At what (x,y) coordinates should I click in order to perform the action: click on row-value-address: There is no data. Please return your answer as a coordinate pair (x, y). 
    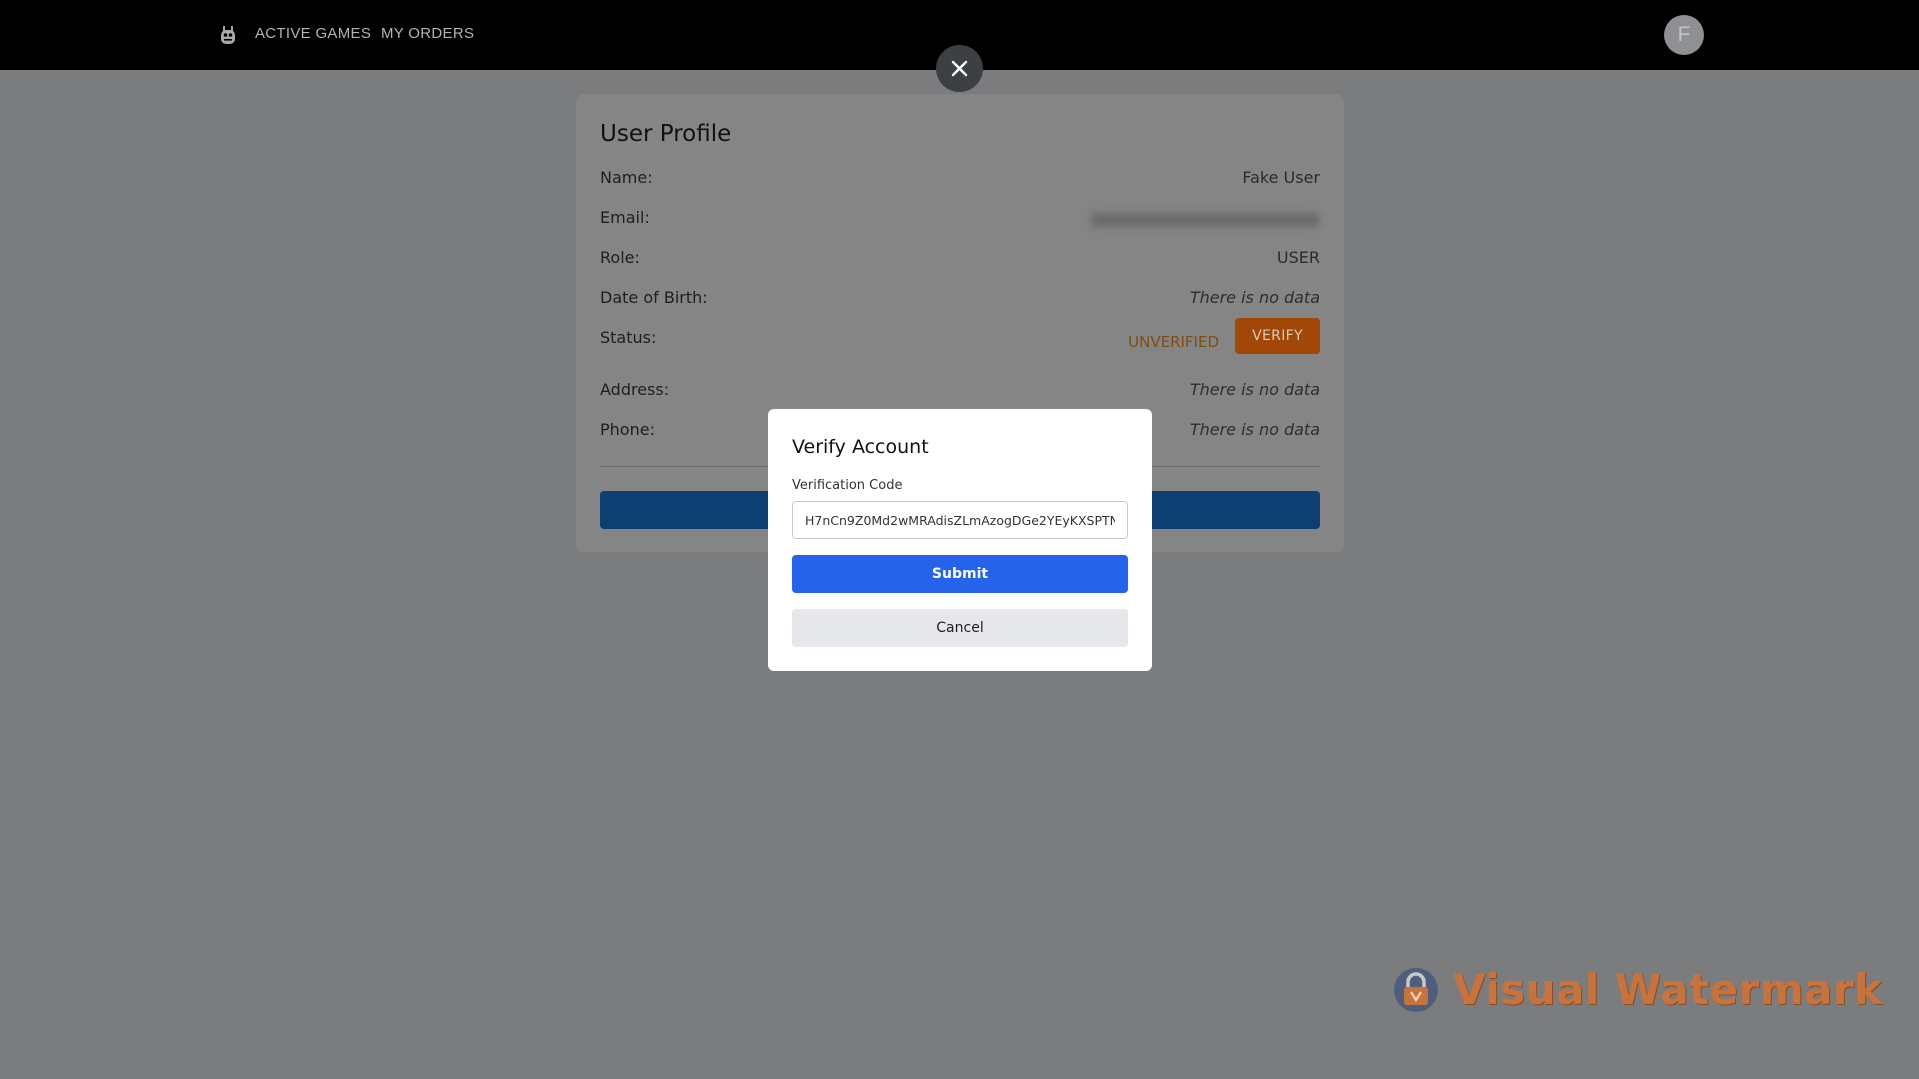
    Looking at the image, I should click on (1254, 389).